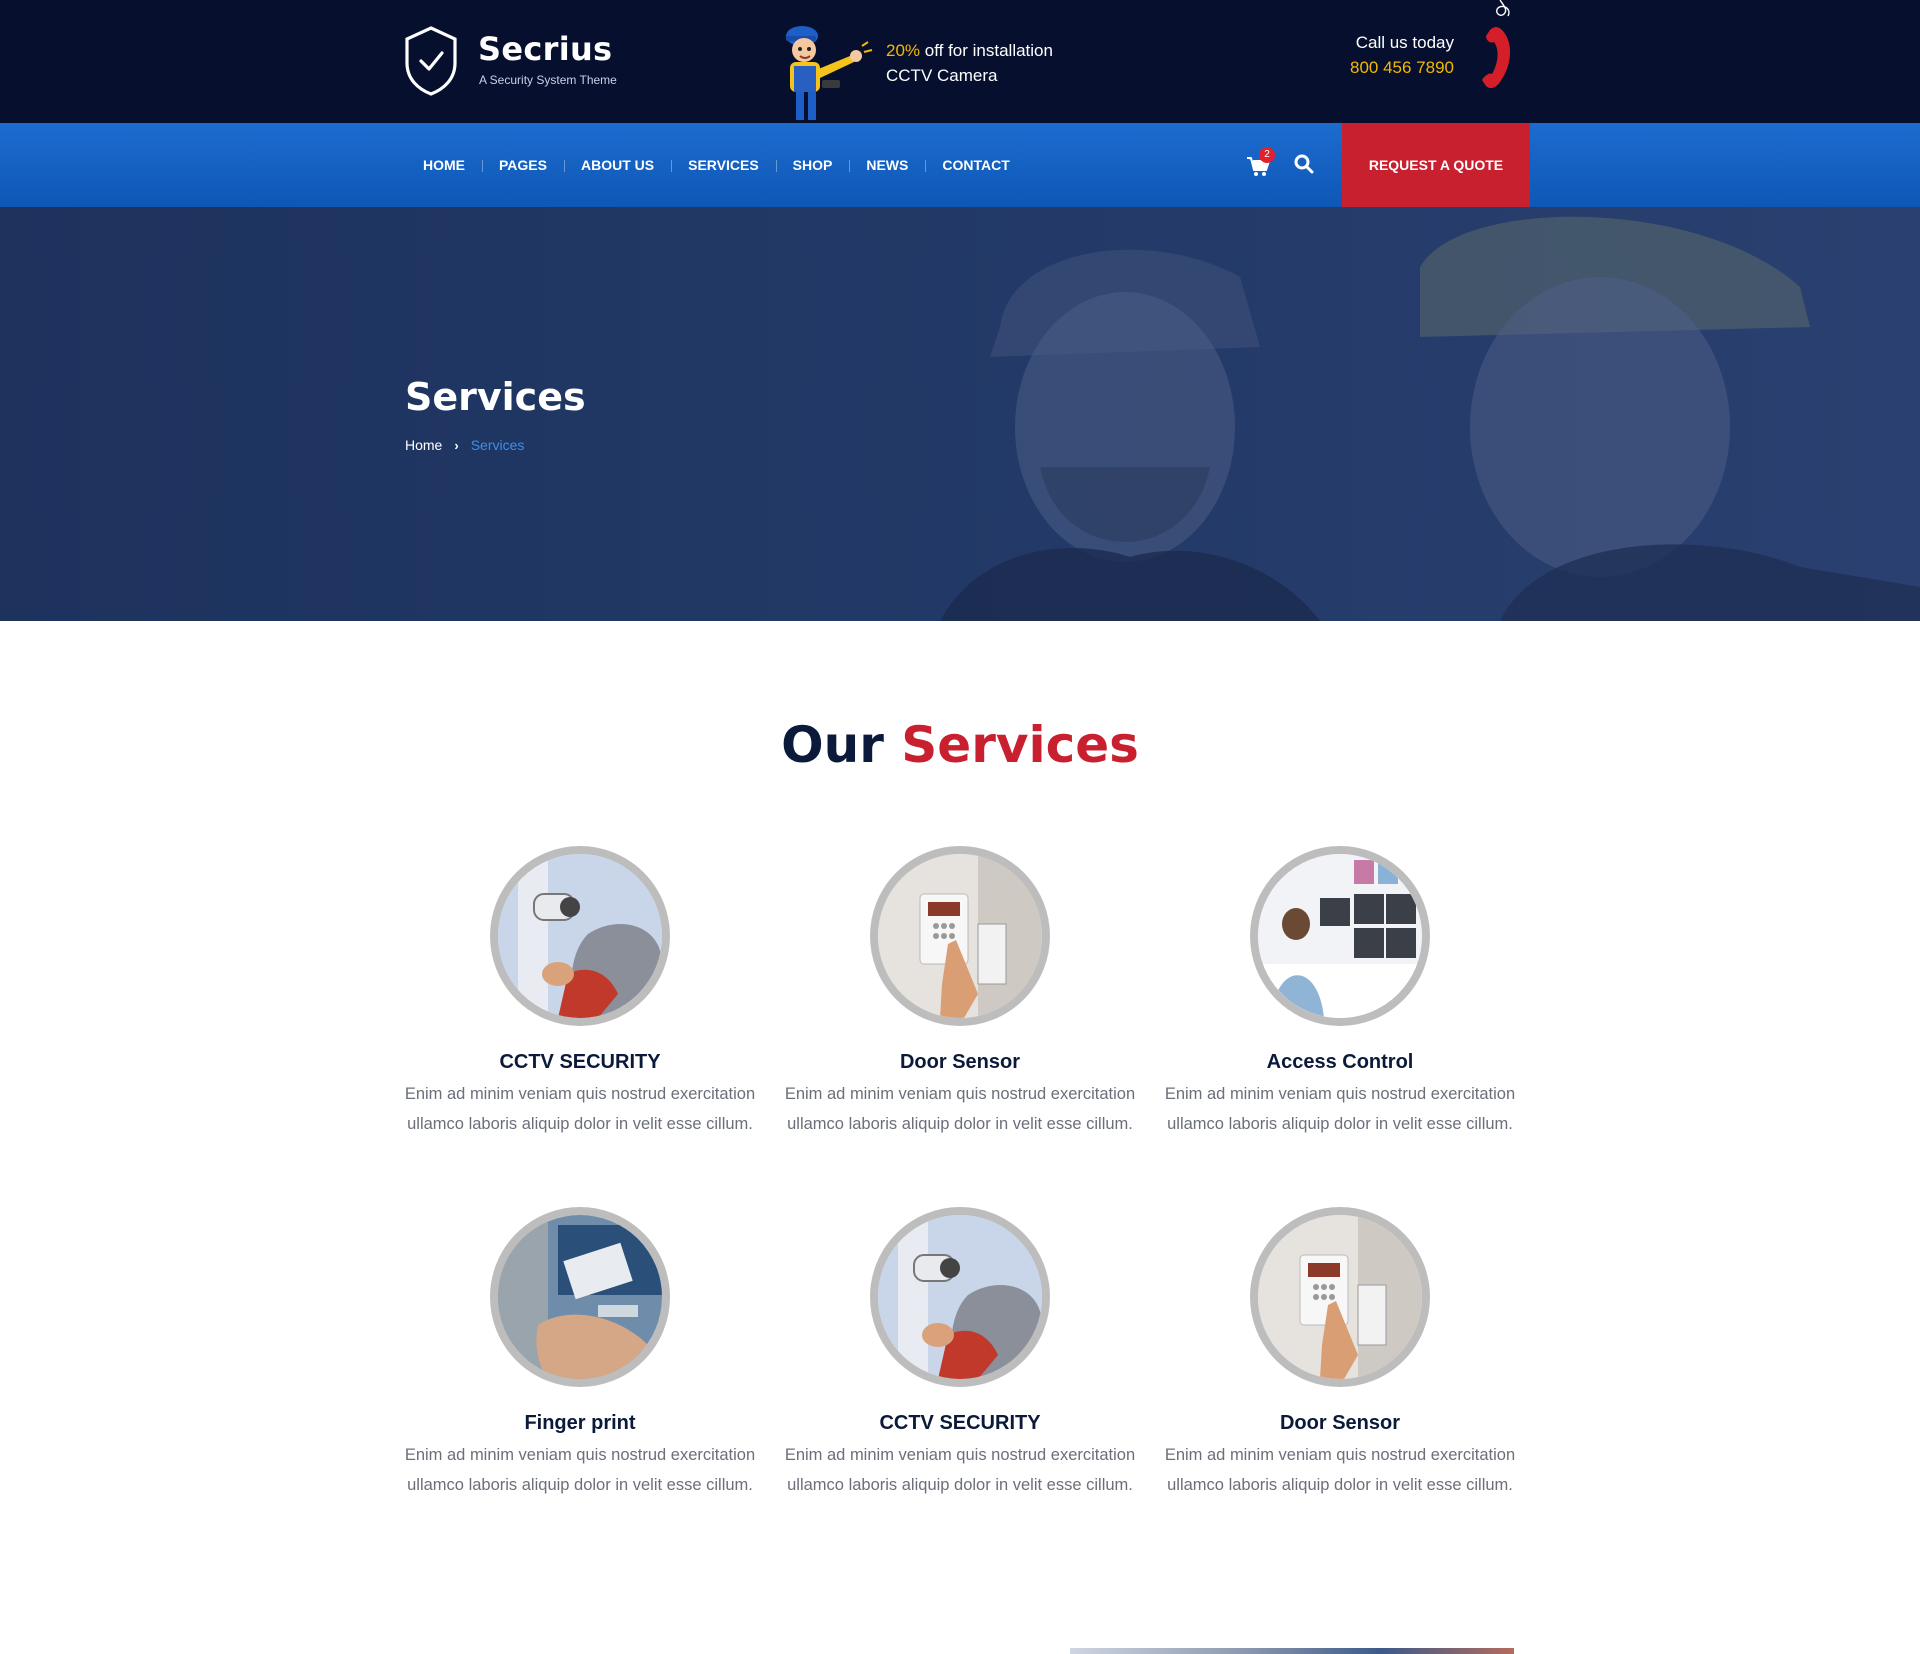 The height and width of the screenshot is (1654, 1920). I want to click on section-title-red: Services, so click(1020, 745).